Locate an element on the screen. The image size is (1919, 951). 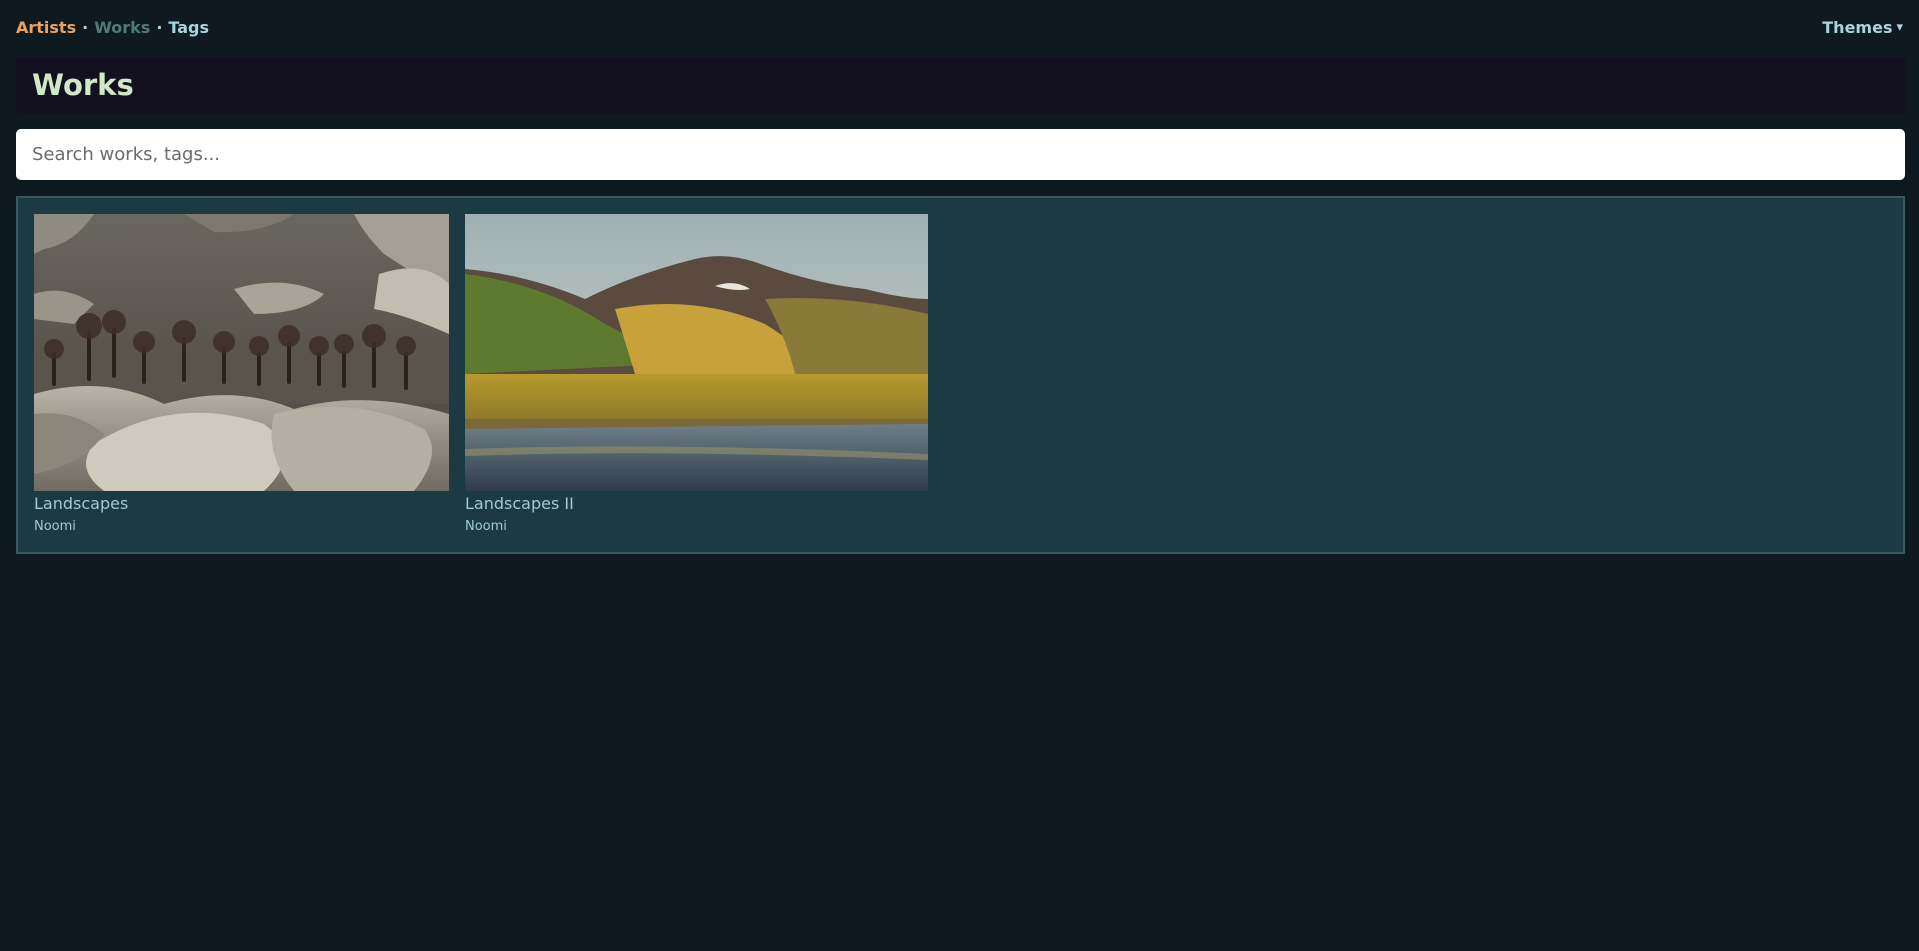
nav-links: Artists · Works · Tags is located at coordinates (112, 27).